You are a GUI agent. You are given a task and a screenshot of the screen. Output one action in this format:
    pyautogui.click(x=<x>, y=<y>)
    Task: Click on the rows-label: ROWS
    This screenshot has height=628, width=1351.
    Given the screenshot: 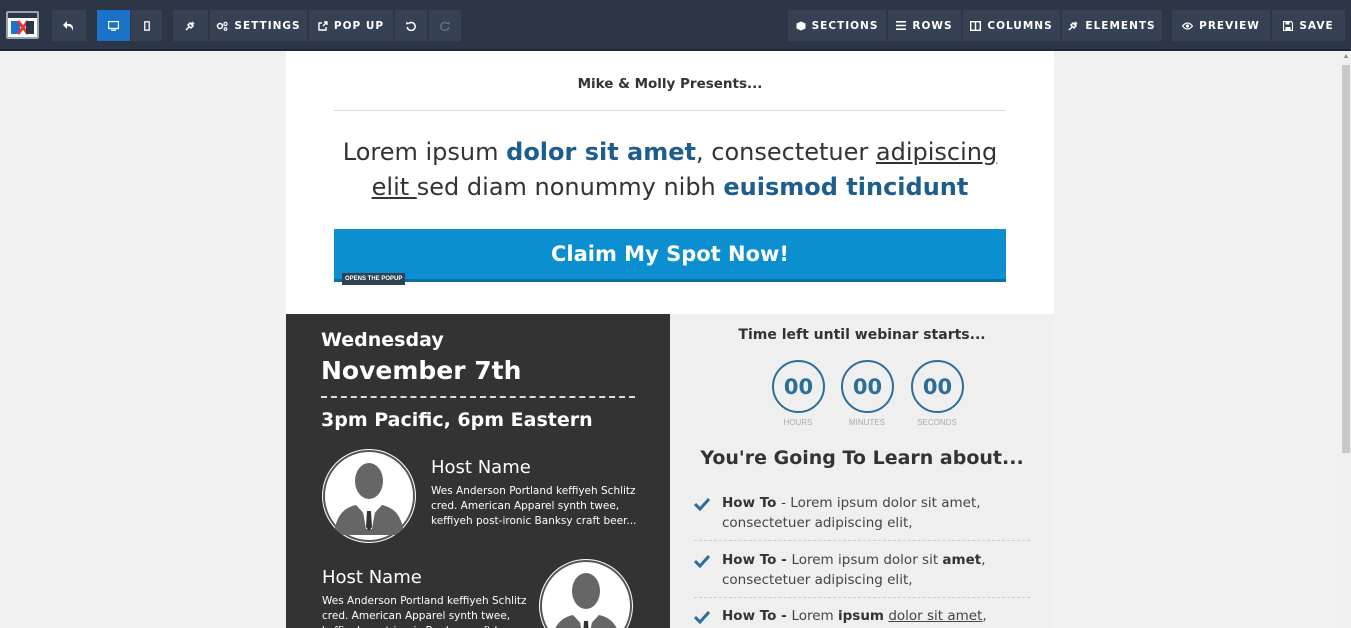 What is the action you would take?
    pyautogui.click(x=932, y=25)
    